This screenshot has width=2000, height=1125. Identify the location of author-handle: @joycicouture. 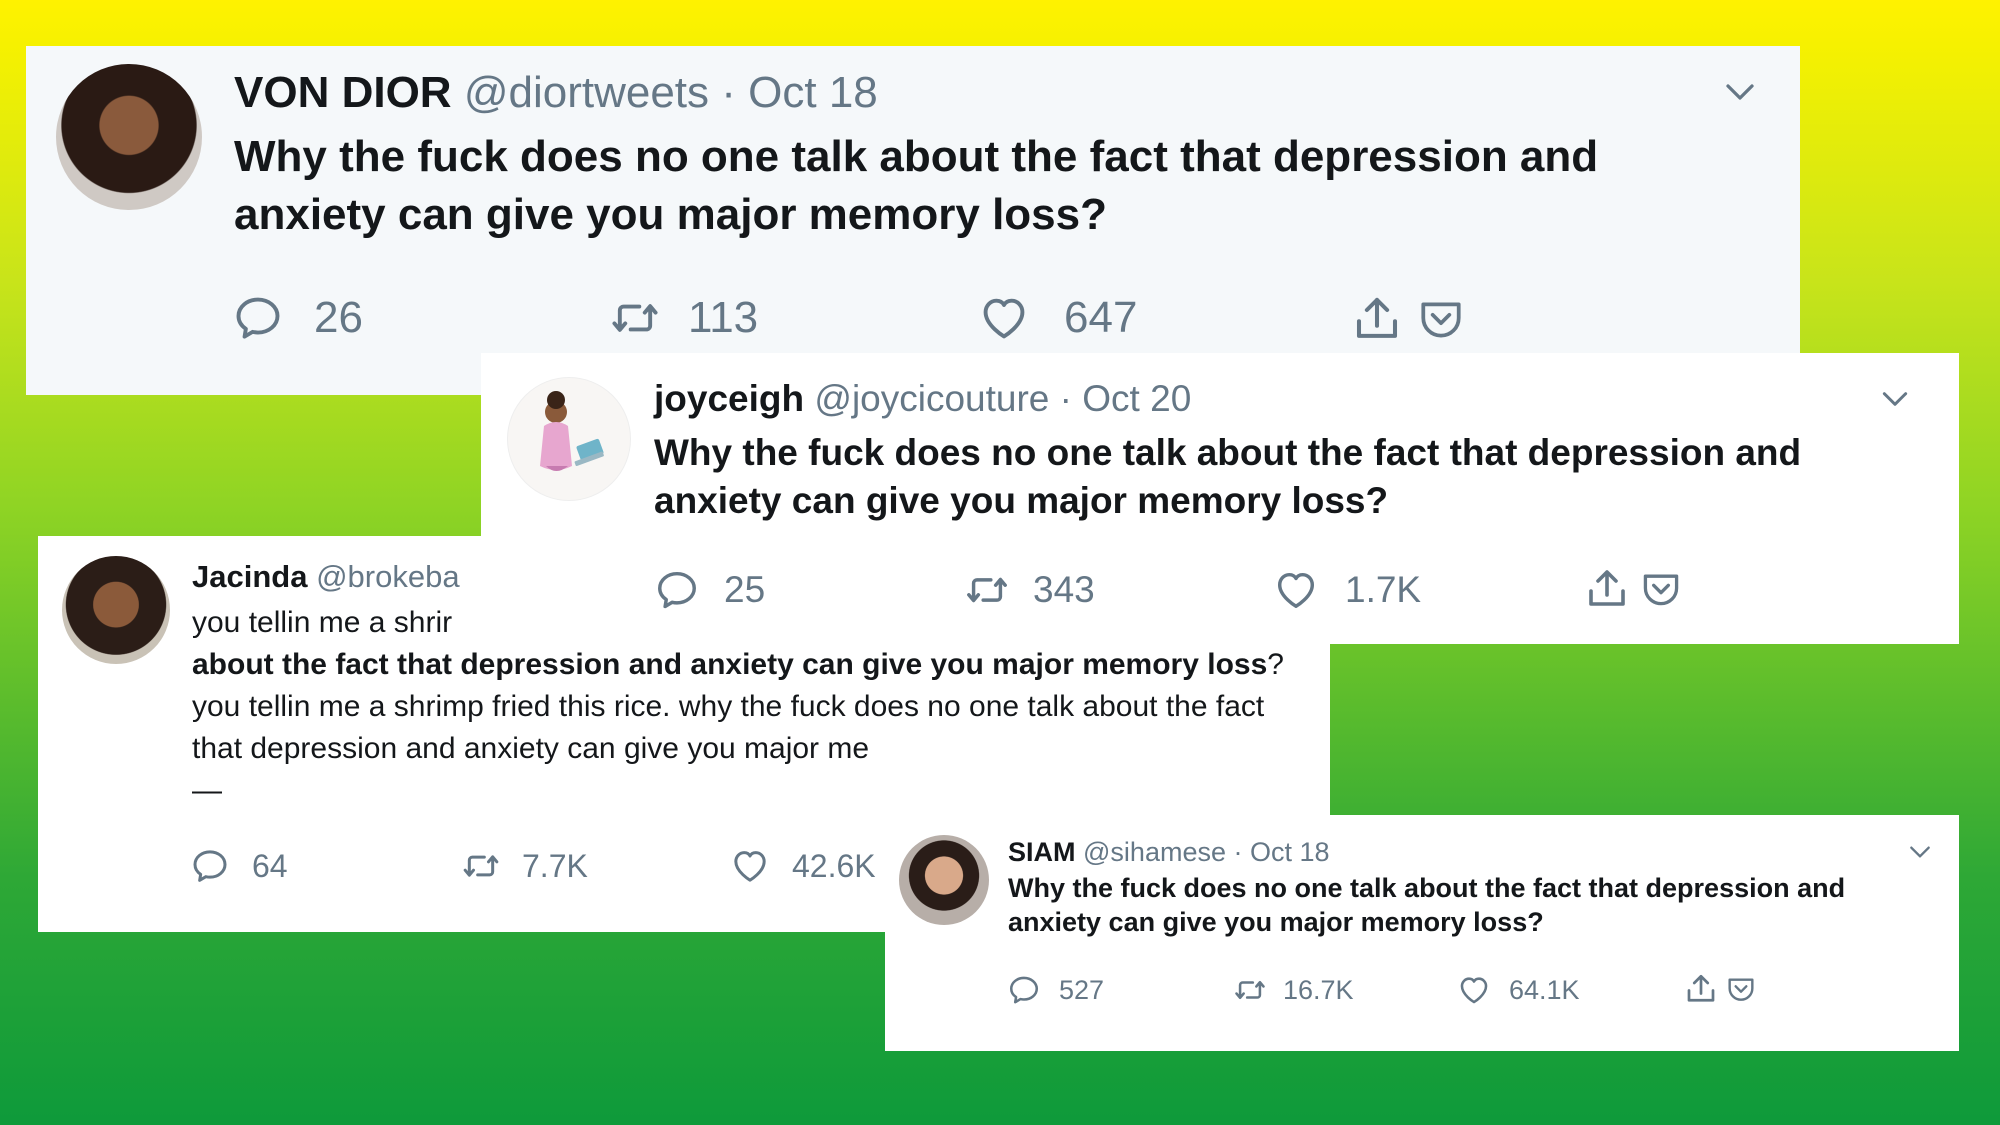
(931, 398).